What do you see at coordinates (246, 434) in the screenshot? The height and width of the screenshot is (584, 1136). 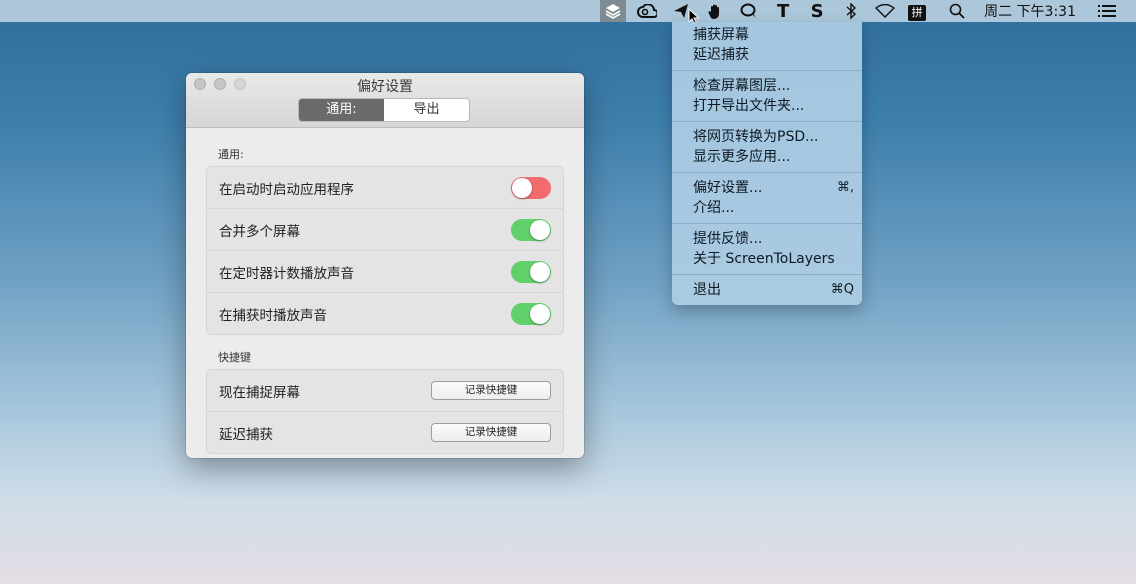 I see `shortcut-label: 延迟捕获` at bounding box center [246, 434].